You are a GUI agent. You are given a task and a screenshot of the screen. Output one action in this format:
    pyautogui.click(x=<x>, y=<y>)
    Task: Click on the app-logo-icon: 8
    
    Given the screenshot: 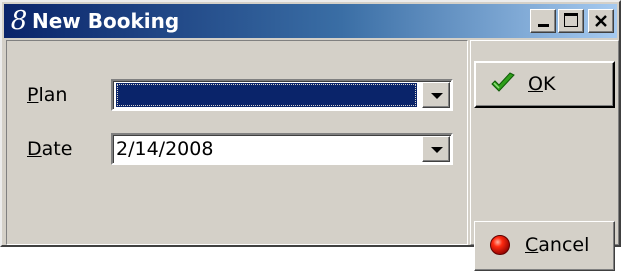 What is the action you would take?
    pyautogui.click(x=19, y=21)
    